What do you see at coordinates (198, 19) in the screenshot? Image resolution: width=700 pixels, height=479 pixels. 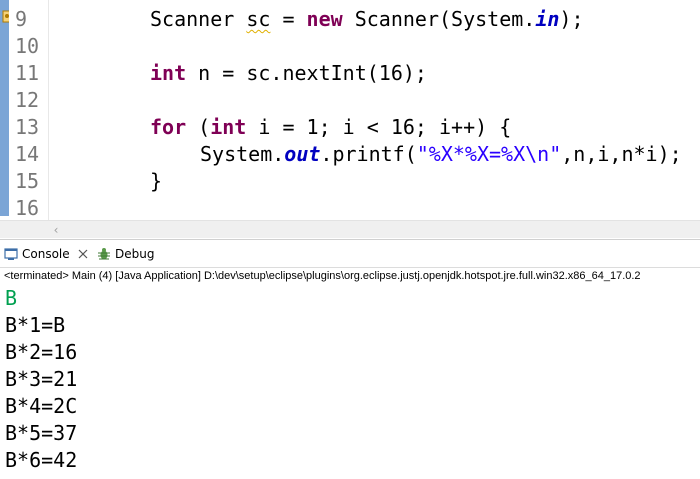 I see `code-token: Scanner` at bounding box center [198, 19].